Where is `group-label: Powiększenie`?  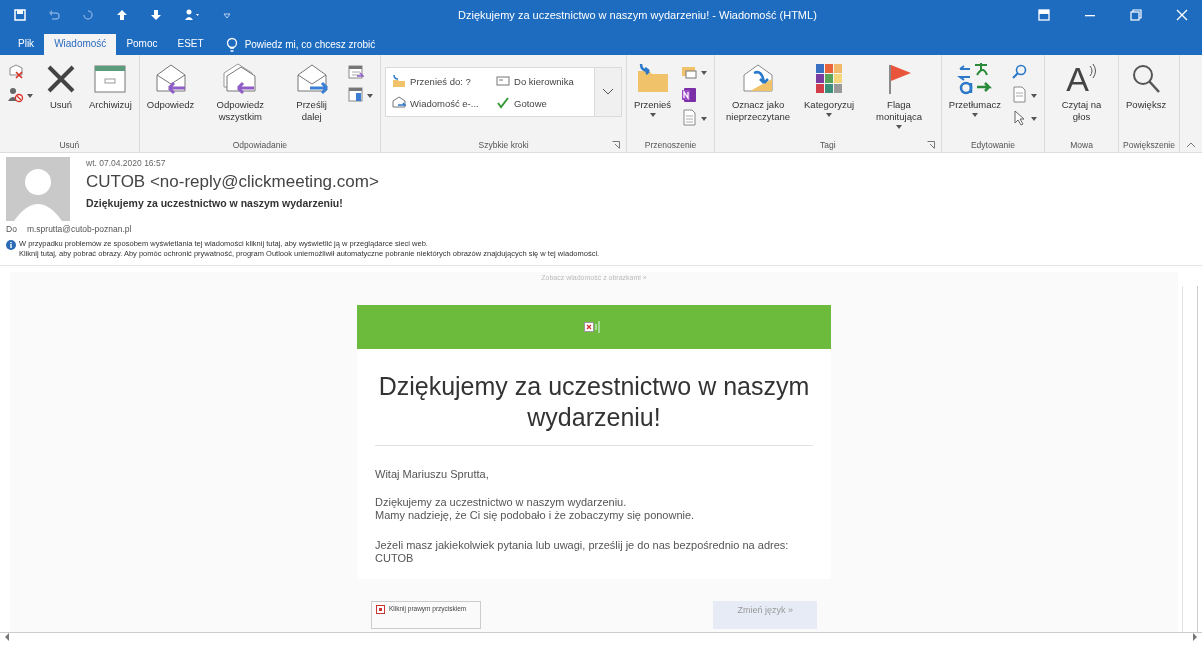 group-label: Powiększenie is located at coordinates (1149, 145).